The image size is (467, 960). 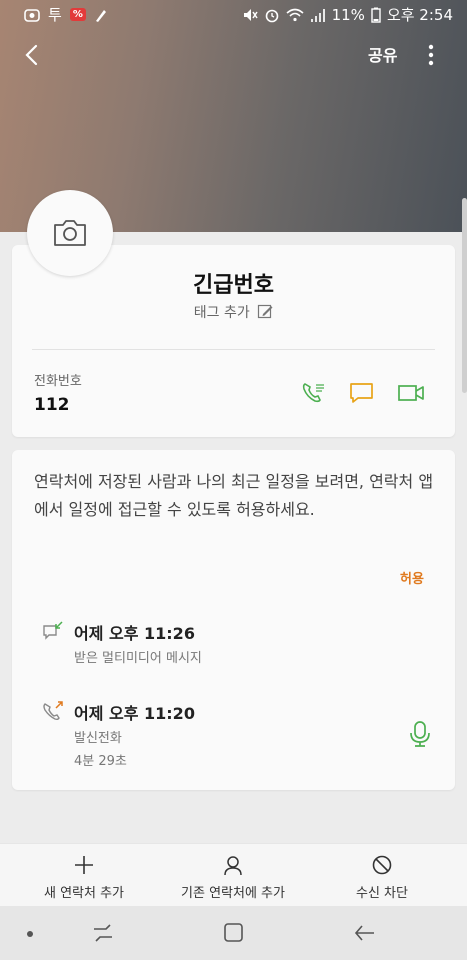 What do you see at coordinates (84, 875) in the screenshot?
I see `new-contact-button: 새 연락처 추가` at bounding box center [84, 875].